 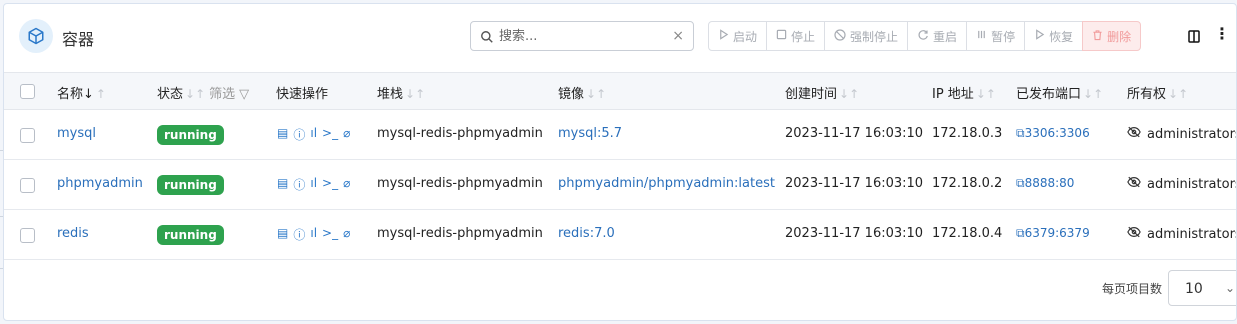 What do you see at coordinates (1132, 289) in the screenshot?
I see `per-page-label: 每页项目数` at bounding box center [1132, 289].